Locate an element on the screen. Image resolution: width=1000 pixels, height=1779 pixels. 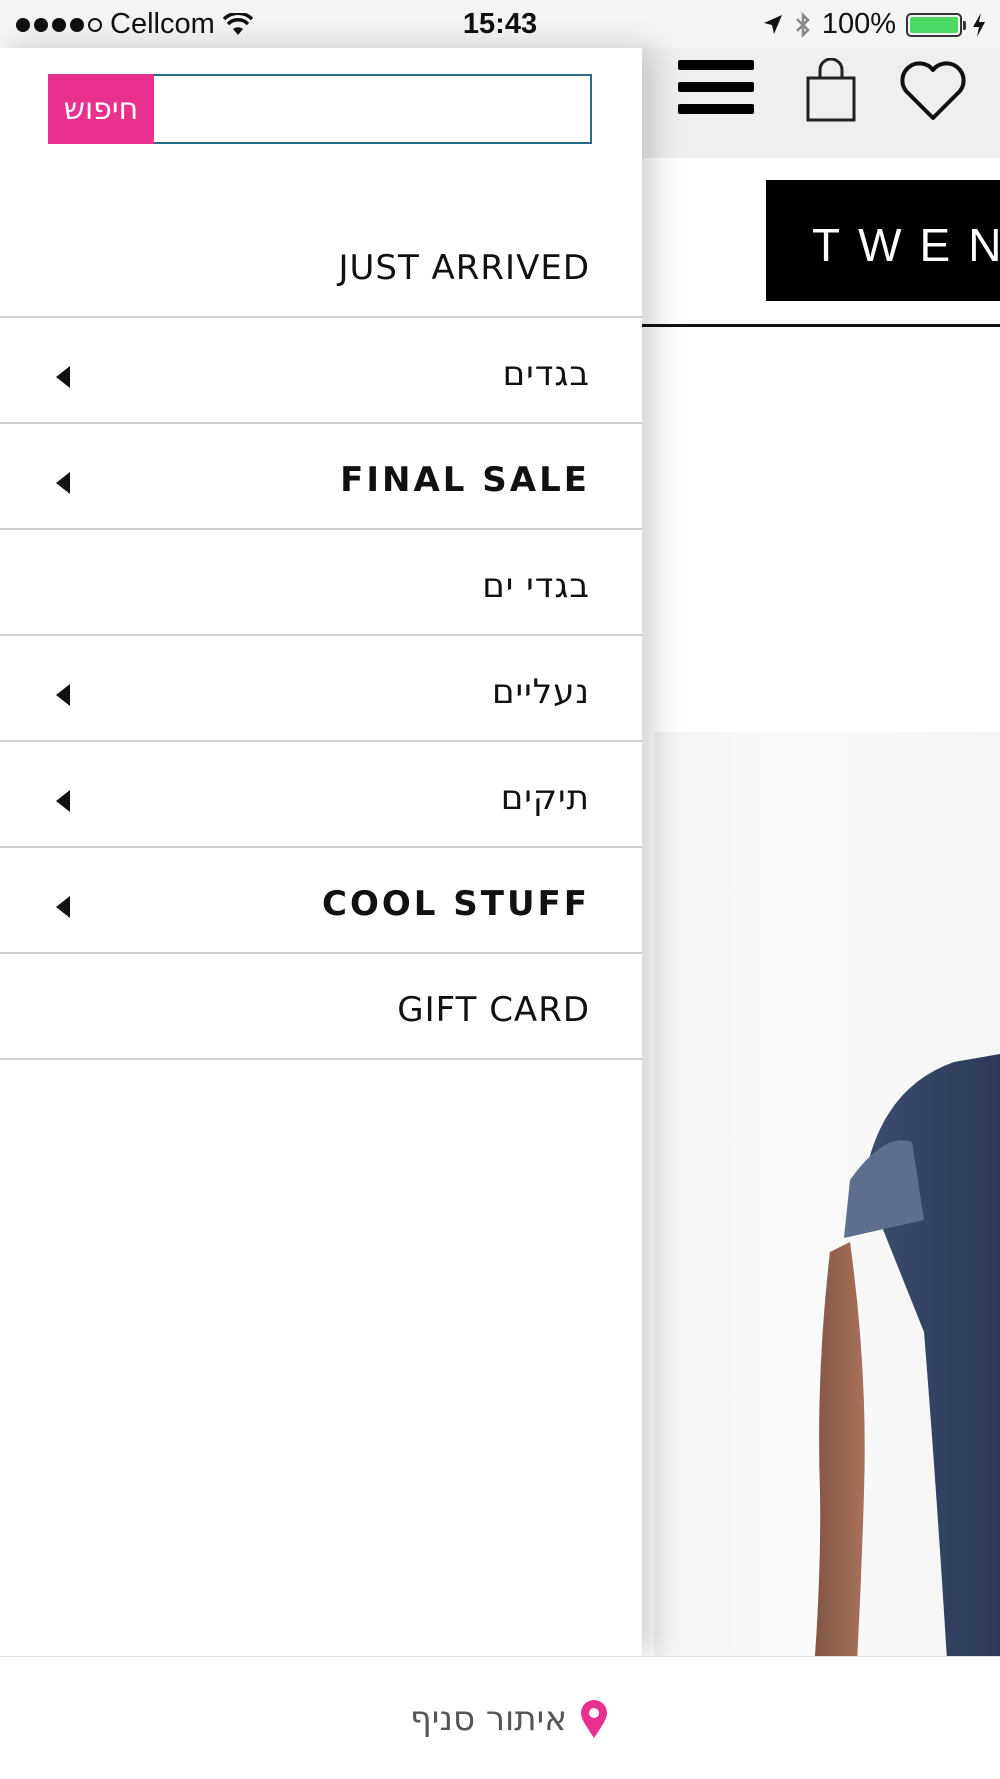
model-photo is located at coordinates (902, 1416).